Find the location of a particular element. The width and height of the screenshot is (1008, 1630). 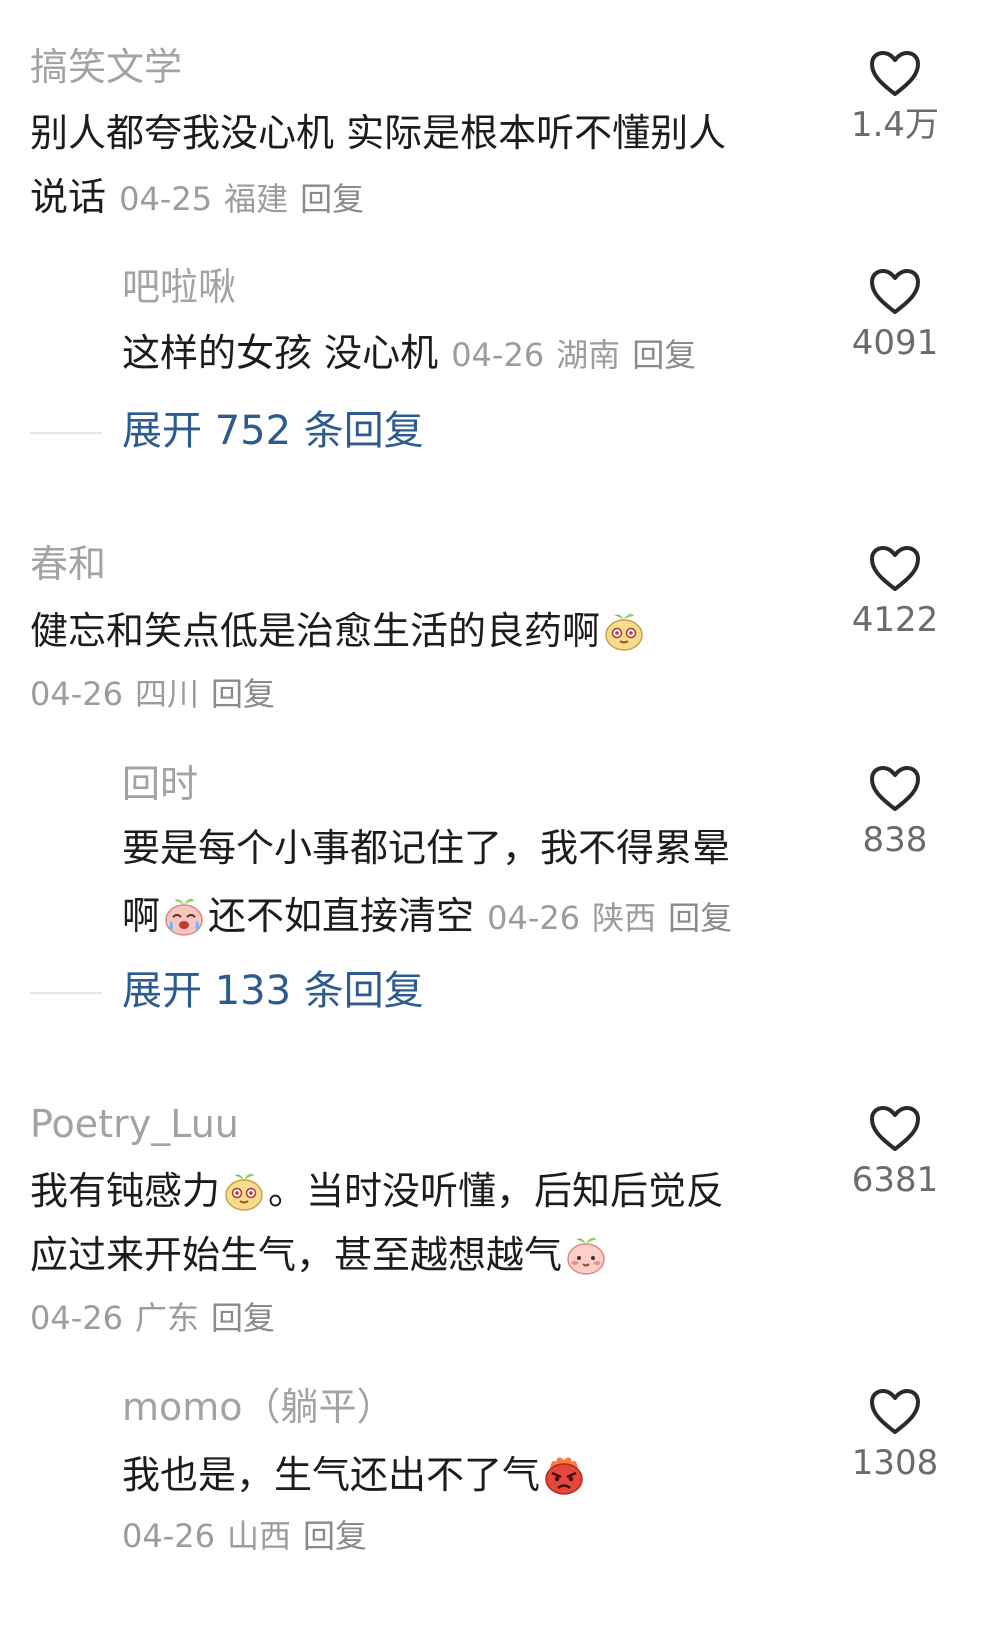

comment-meta: 04-26 广东 回复 is located at coordinates (158, 1318).